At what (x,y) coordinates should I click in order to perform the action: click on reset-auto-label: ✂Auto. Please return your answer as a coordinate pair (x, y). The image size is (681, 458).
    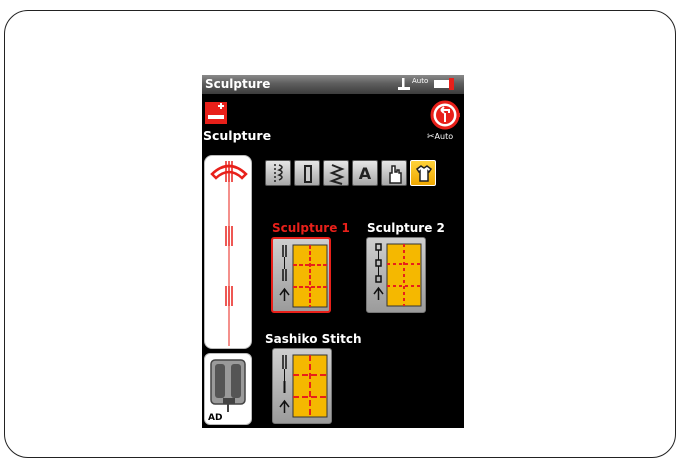
    Looking at the image, I should click on (440, 137).